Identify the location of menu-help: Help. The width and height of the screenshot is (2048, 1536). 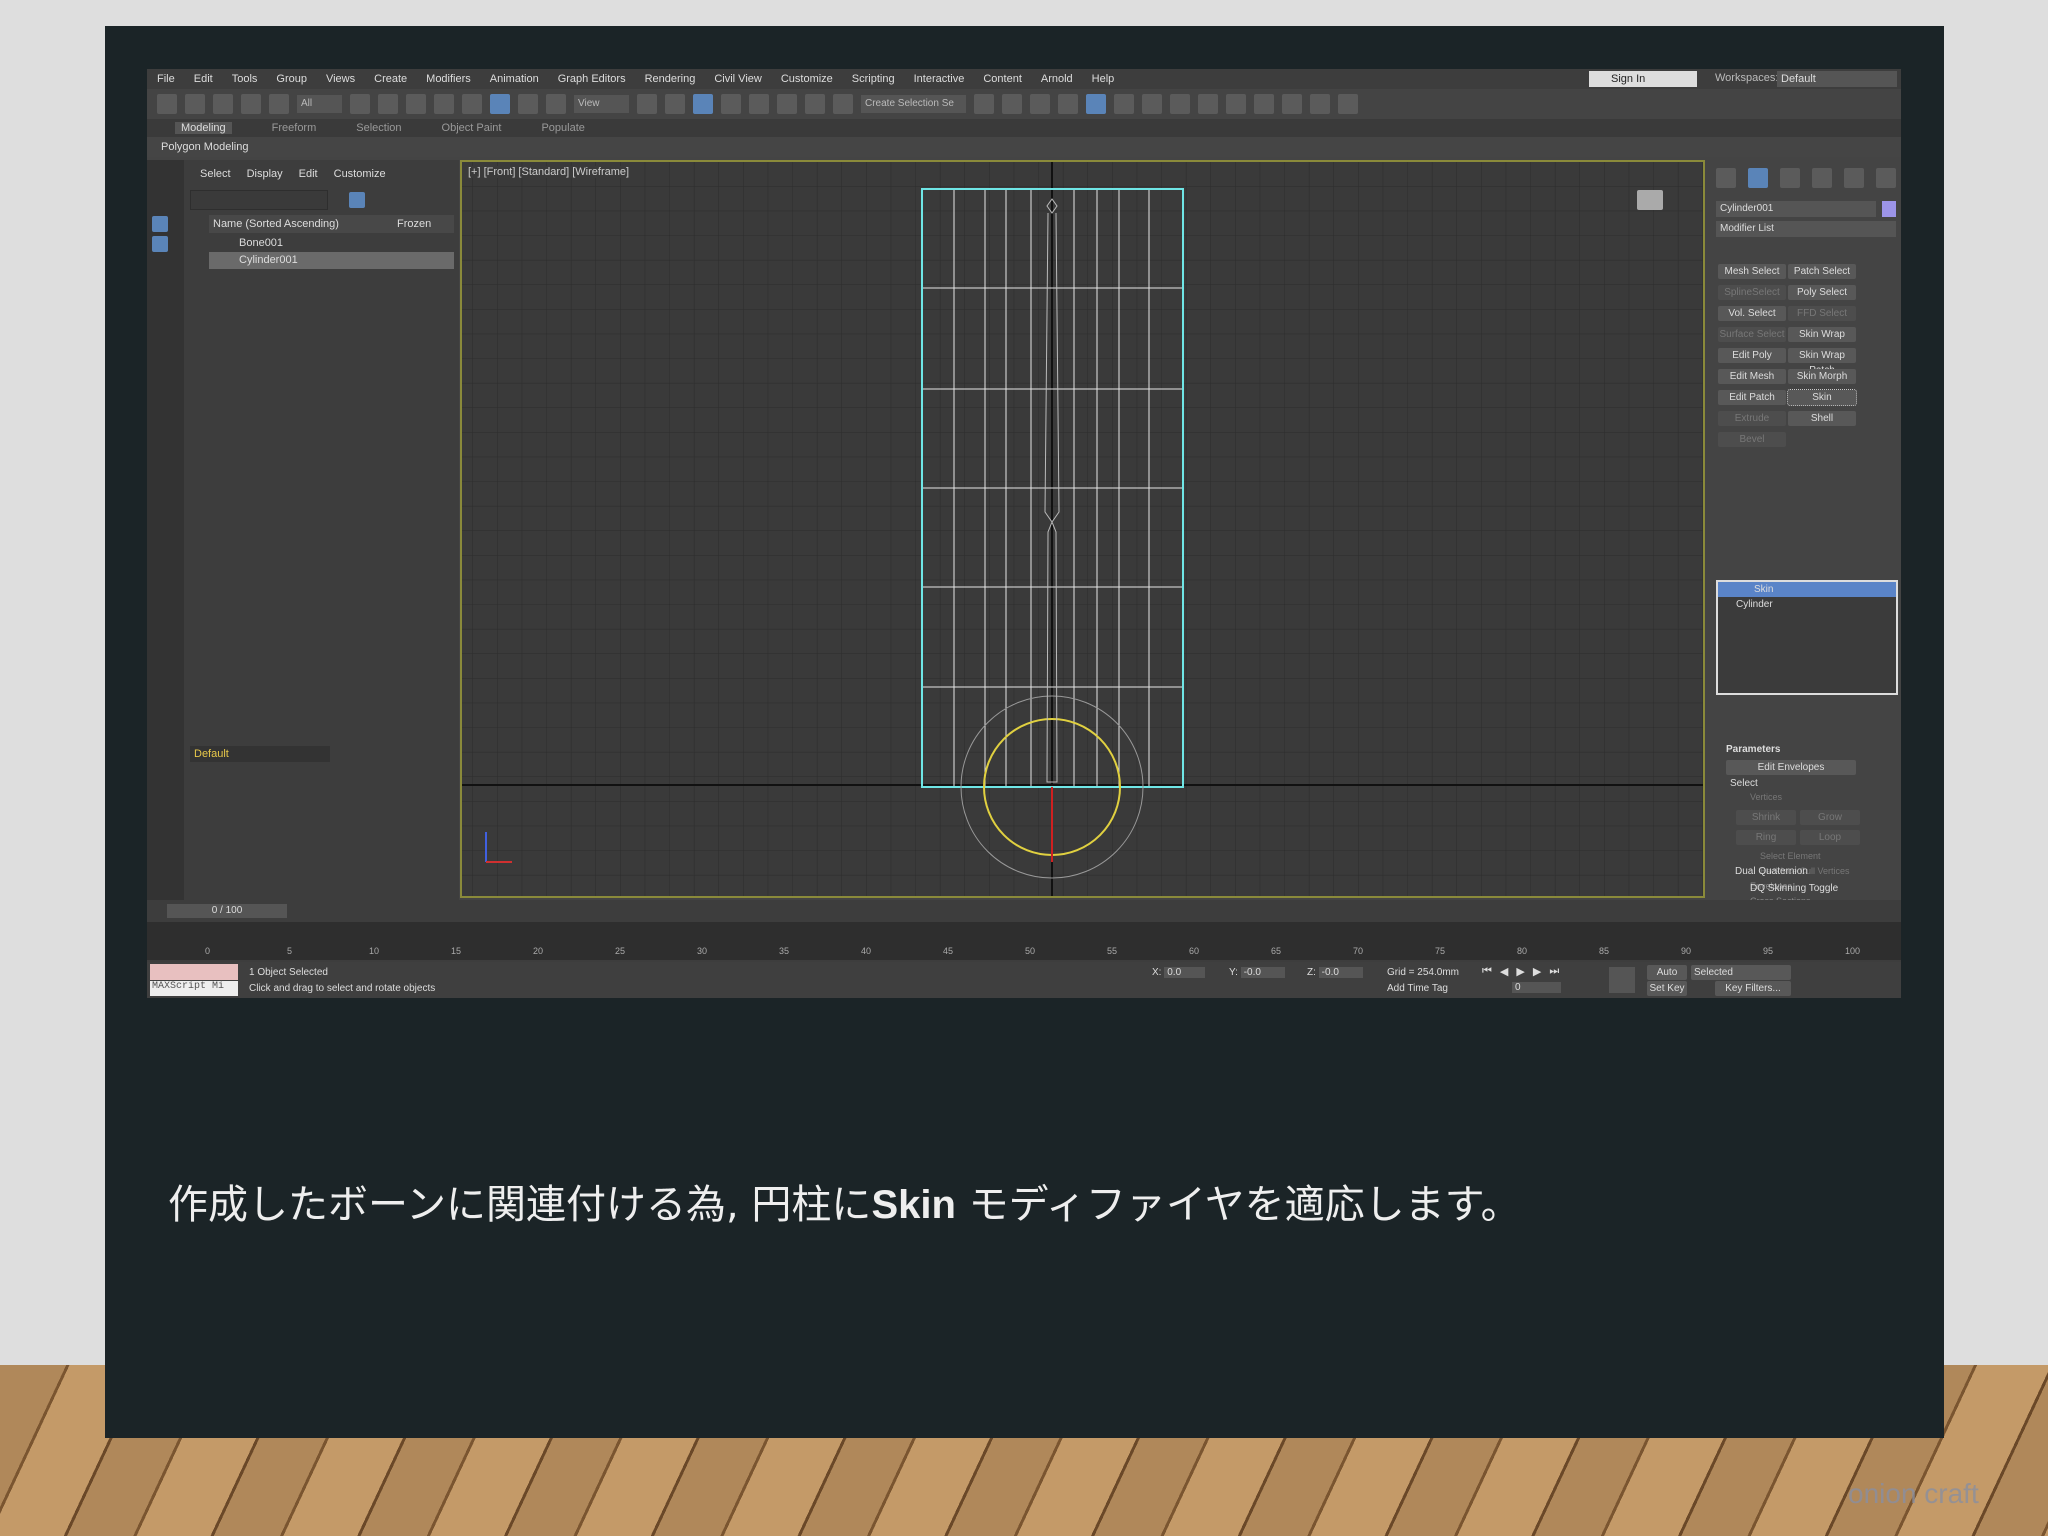
(1103, 79).